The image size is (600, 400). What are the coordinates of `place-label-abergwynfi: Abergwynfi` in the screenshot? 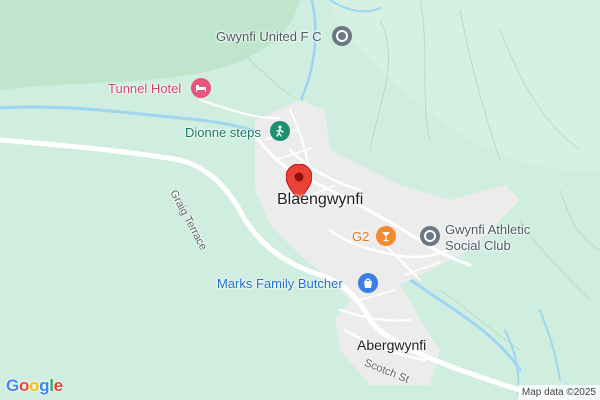 It's located at (391, 345).